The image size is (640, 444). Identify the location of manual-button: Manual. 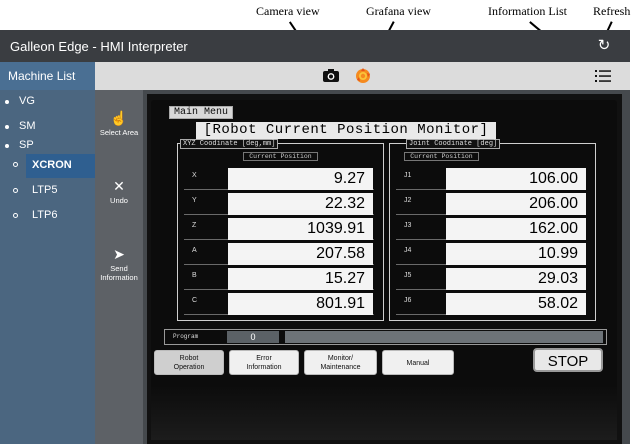
(418, 362).